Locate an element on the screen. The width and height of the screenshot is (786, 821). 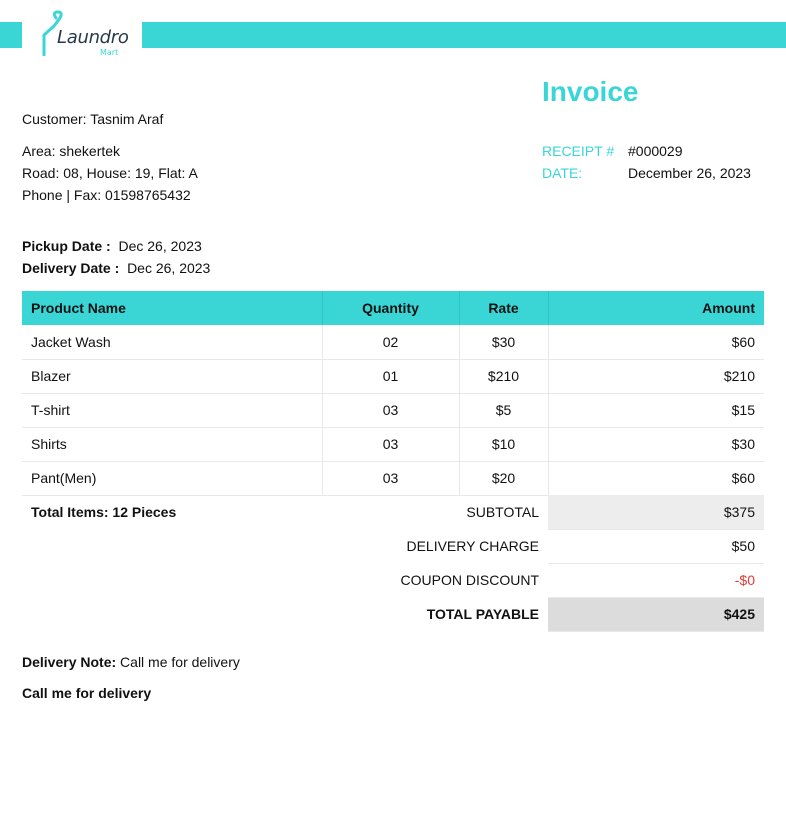
delivery-note-repeat: Call me for delivery is located at coordinates (87, 693).